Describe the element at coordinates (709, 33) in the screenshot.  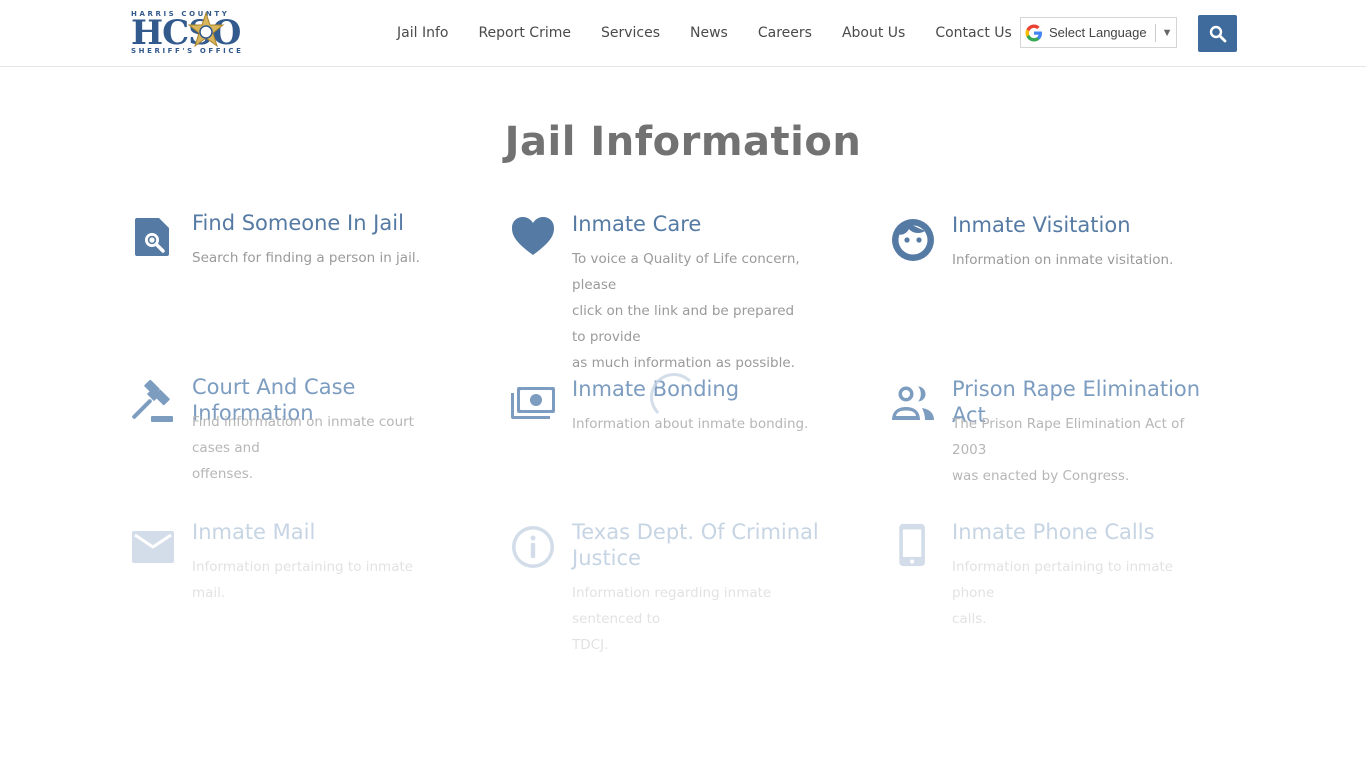
I see `nav-news: News` at that location.